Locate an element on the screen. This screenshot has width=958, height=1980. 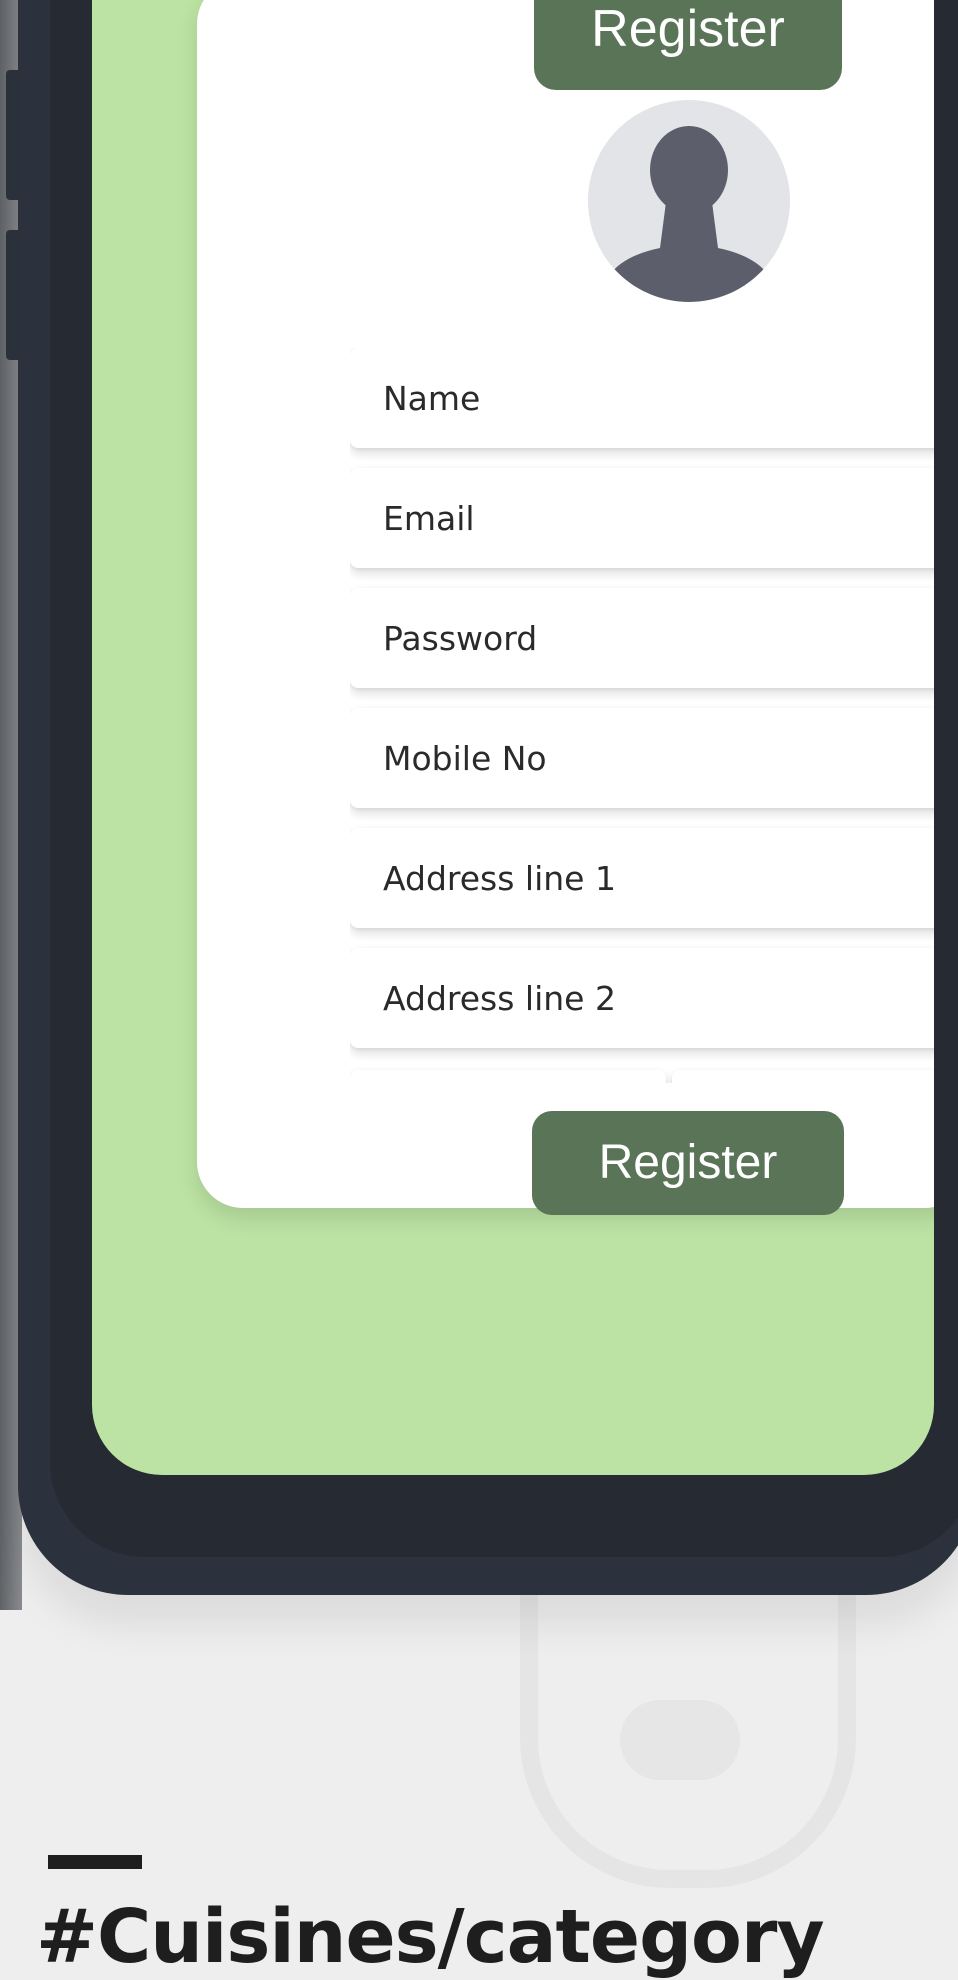
phone-volume-down-button is located at coordinates (14, 295).